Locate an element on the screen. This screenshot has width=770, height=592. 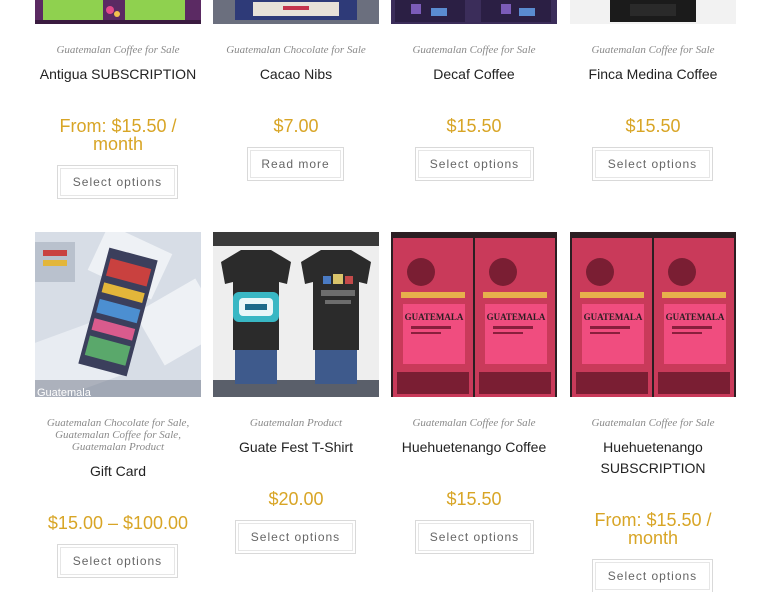
product-price: $20.00 is located at coordinates (296, 499).